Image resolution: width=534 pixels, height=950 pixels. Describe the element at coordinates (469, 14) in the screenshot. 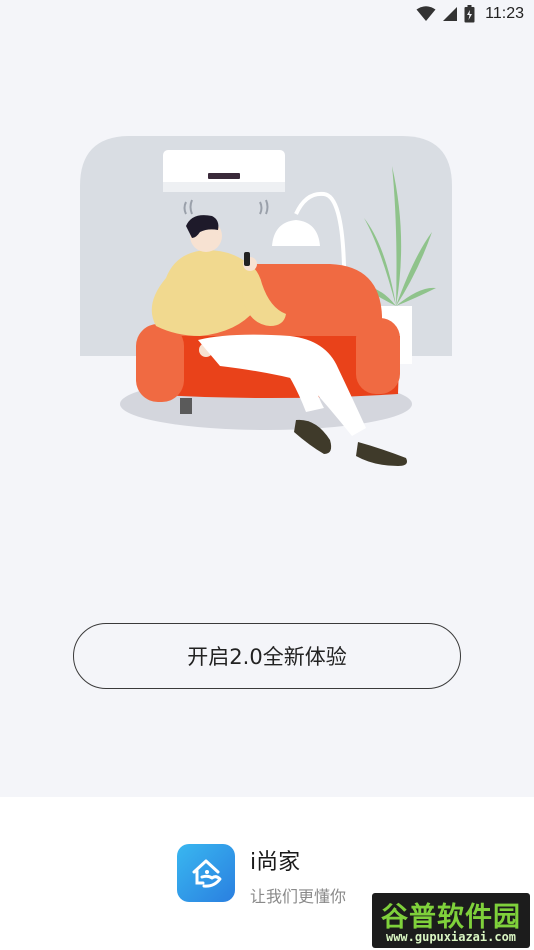

I see `battery-icon` at that location.